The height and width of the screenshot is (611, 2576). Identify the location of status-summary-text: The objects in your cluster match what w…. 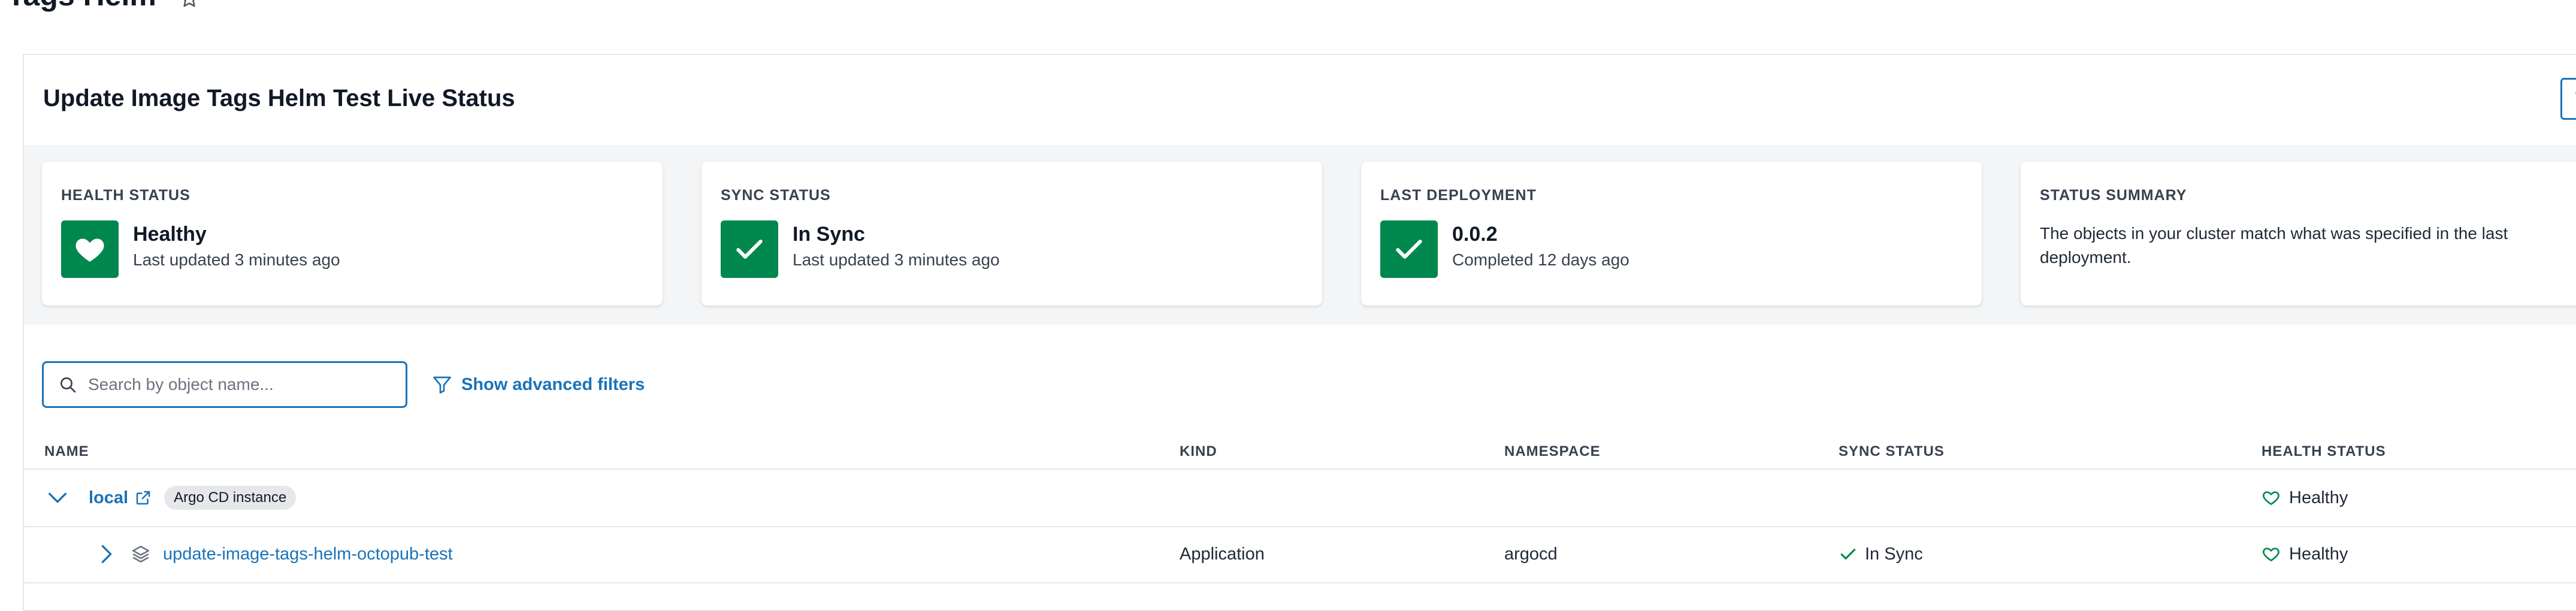
(2274, 245).